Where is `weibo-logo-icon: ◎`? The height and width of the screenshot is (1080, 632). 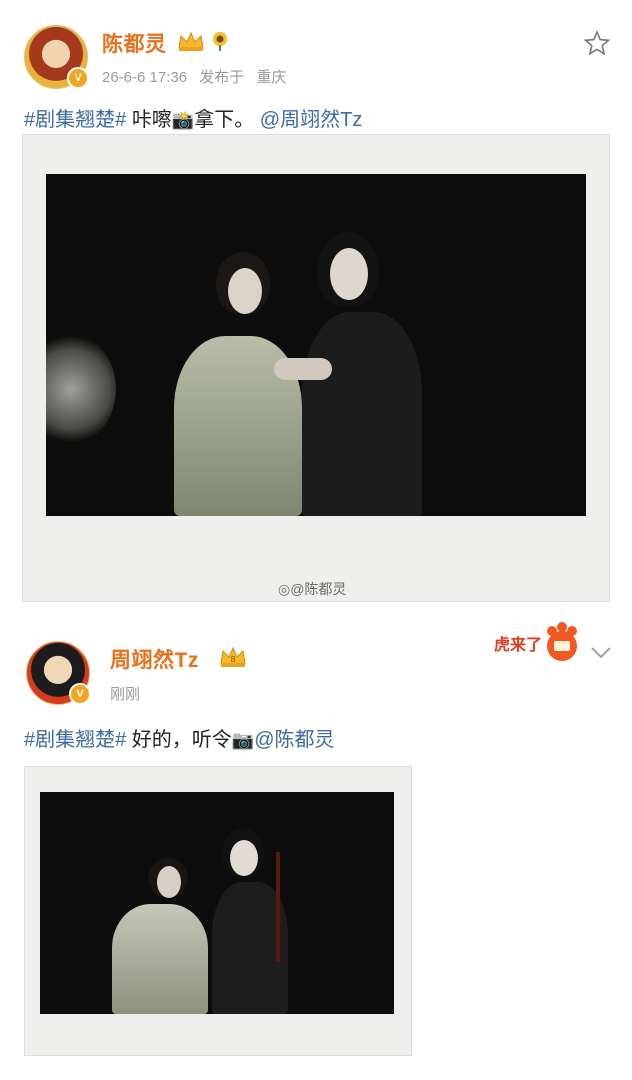
weibo-logo-icon: ◎ is located at coordinates (284, 589).